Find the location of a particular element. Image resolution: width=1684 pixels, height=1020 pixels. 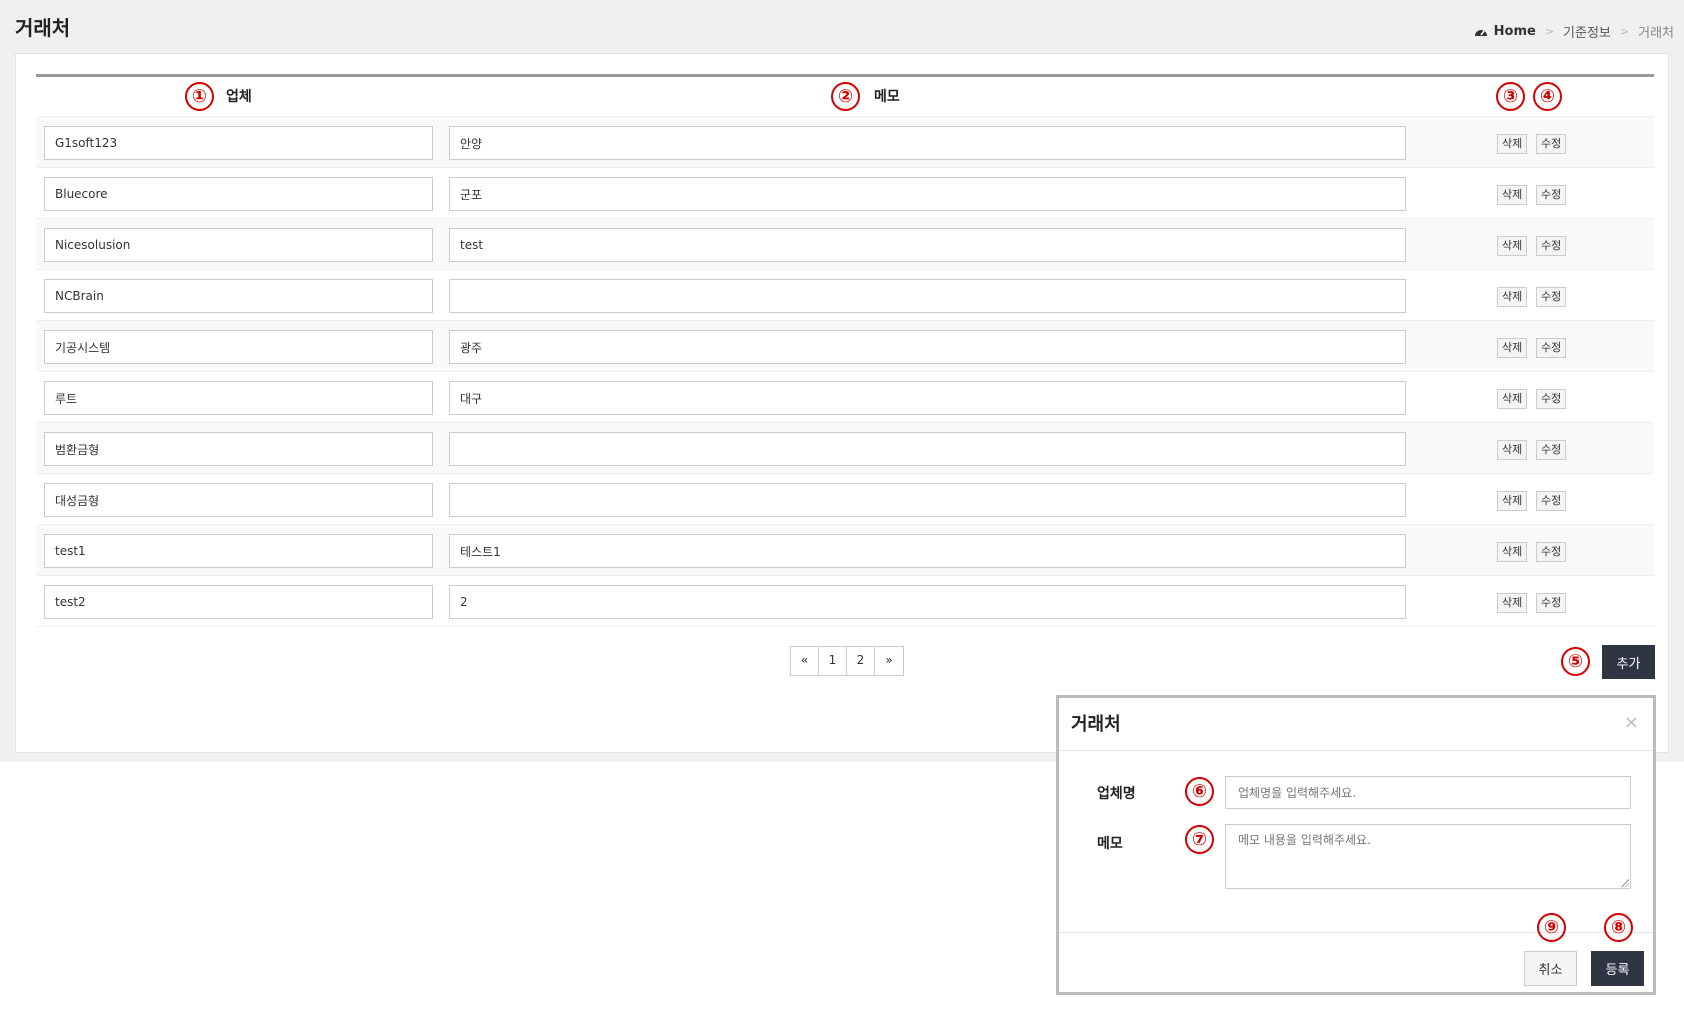

register-button: 등록 is located at coordinates (1617, 968).